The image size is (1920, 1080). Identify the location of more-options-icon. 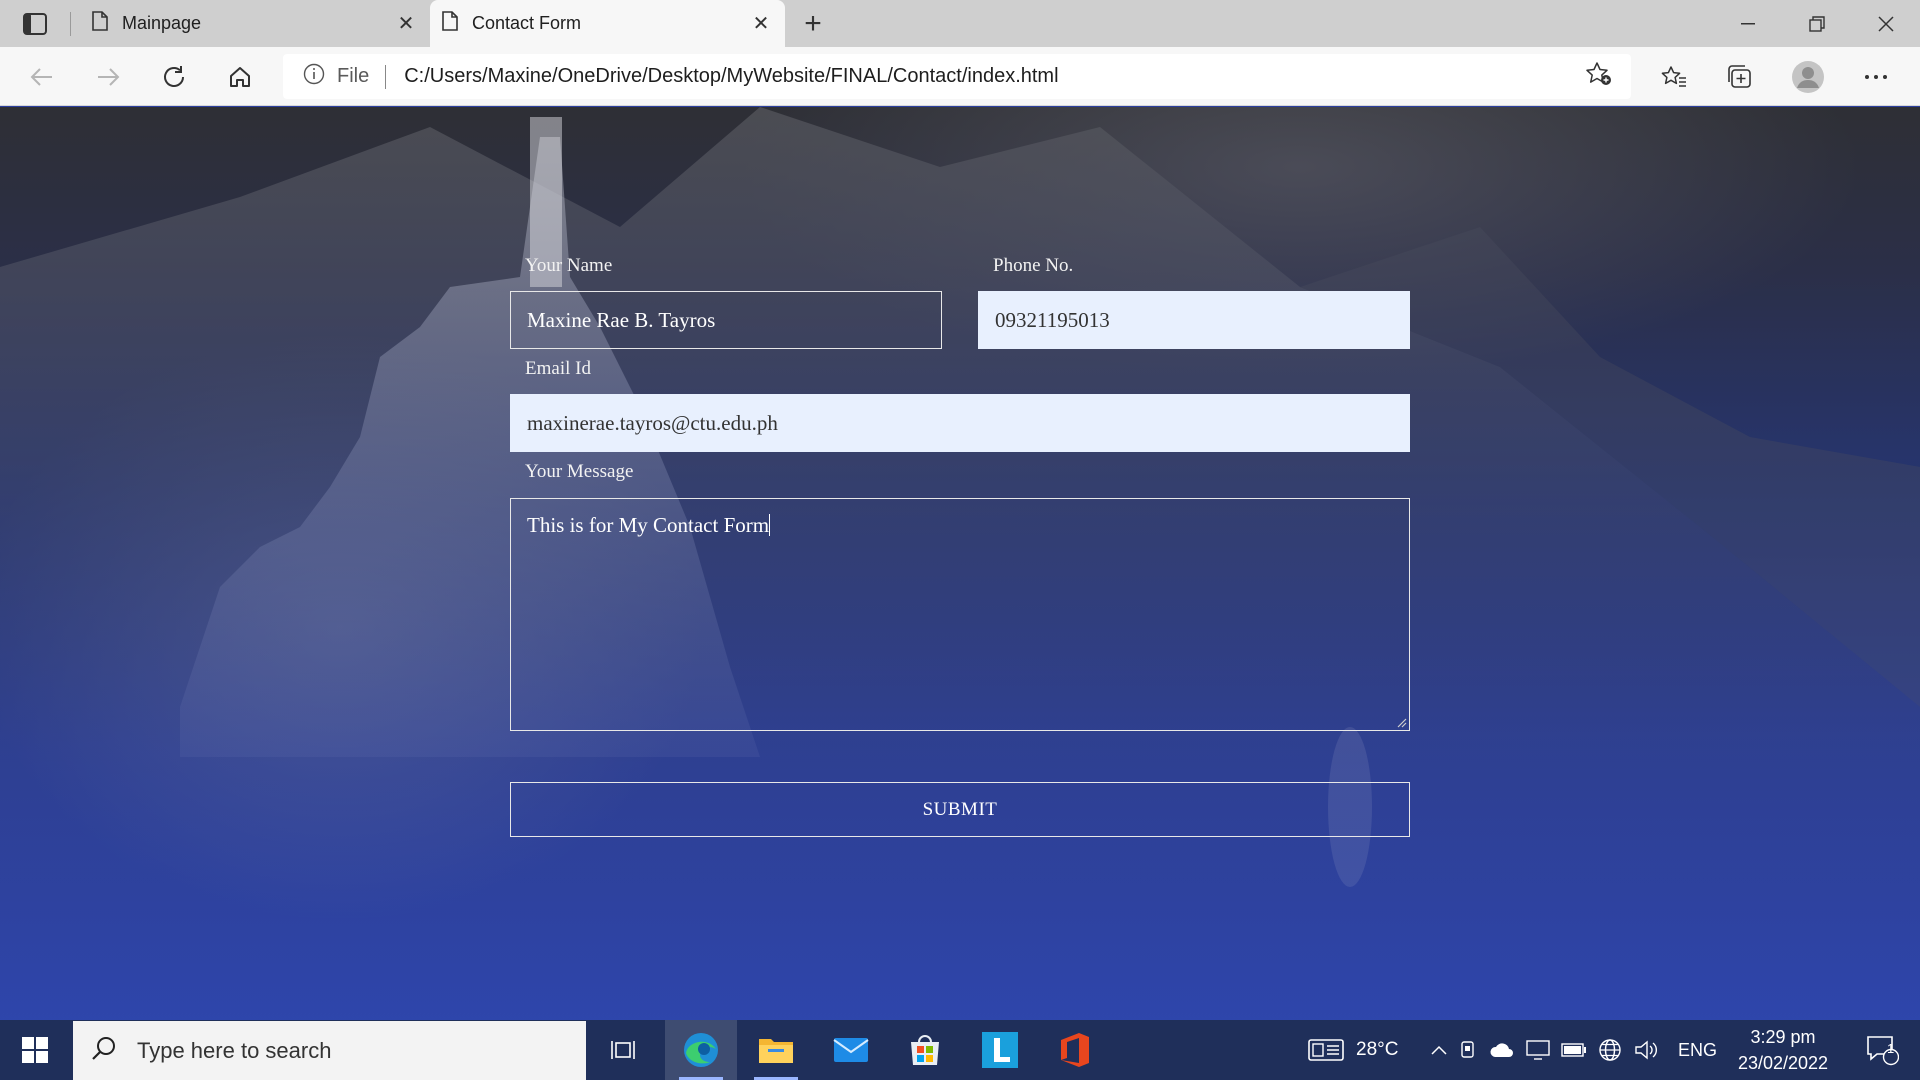
(1876, 77).